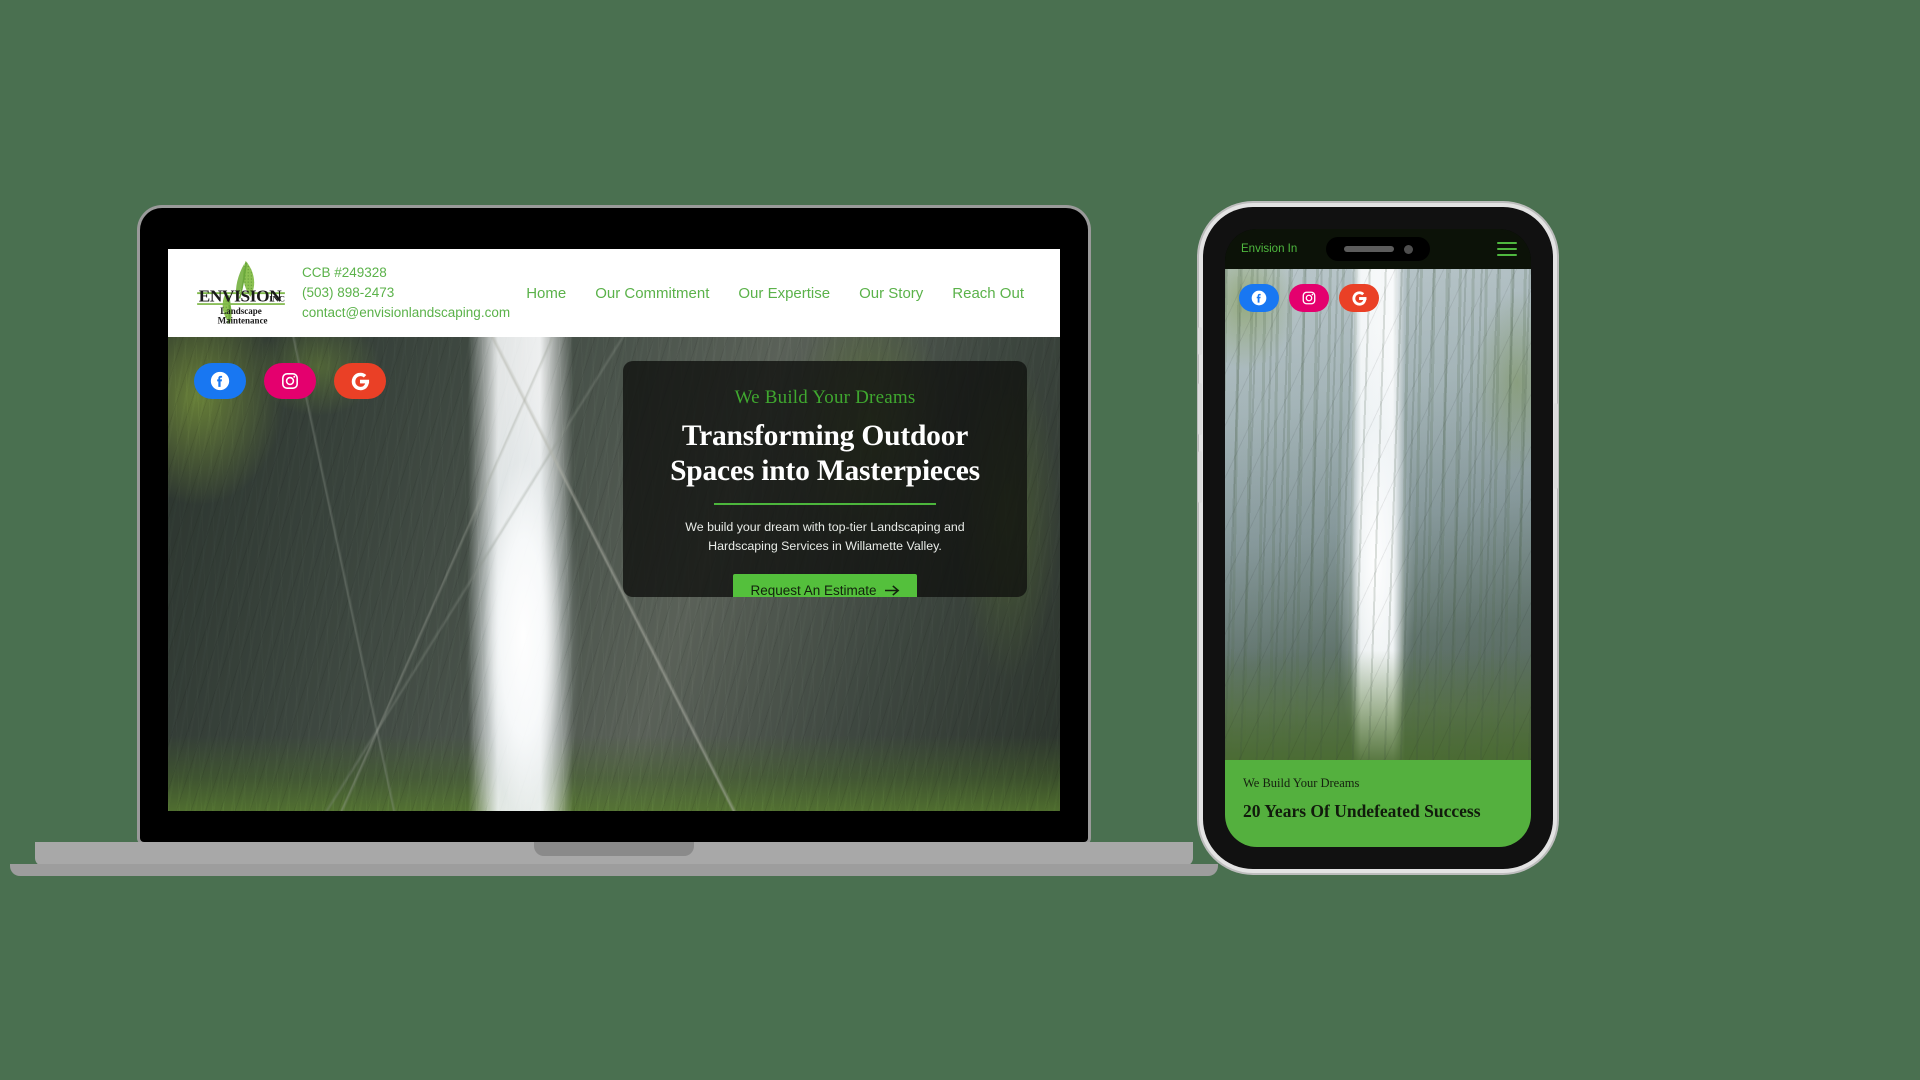 The width and height of the screenshot is (1920, 1080). I want to click on social-link-facebook, so click(220, 381).